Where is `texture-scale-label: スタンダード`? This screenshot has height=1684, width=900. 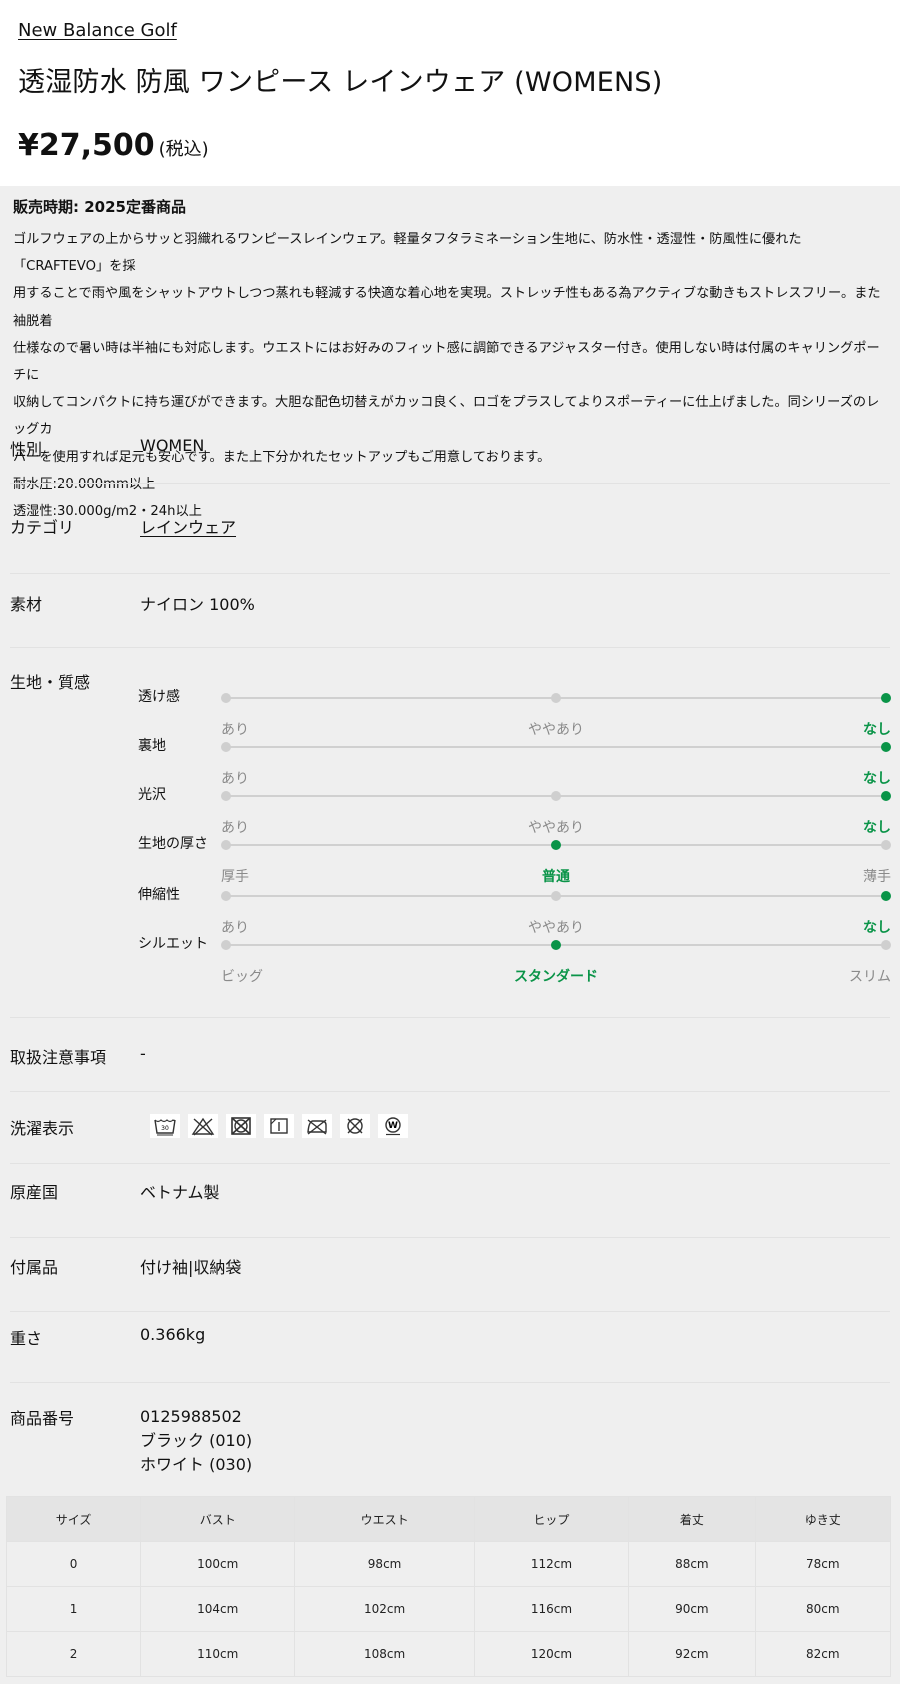 texture-scale-label: スタンダード is located at coordinates (556, 977).